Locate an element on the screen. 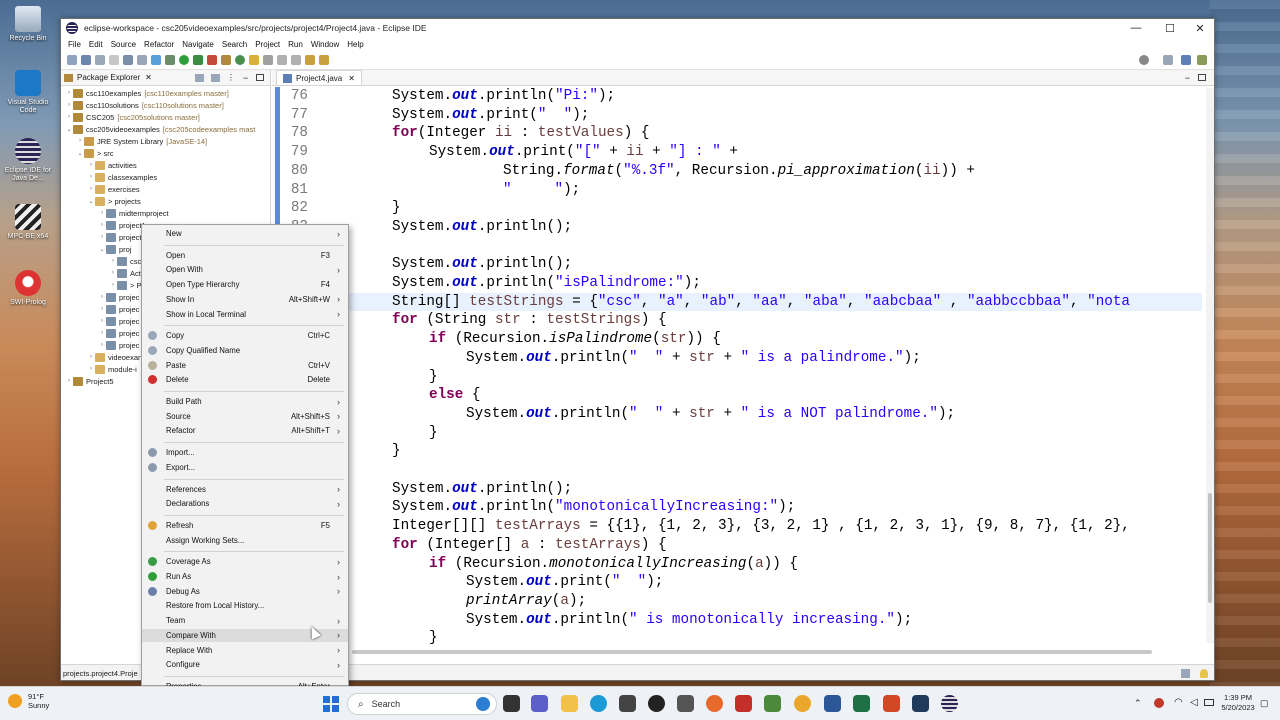 This screenshot has width=1280, height=720. new-icon is located at coordinates (72, 60).